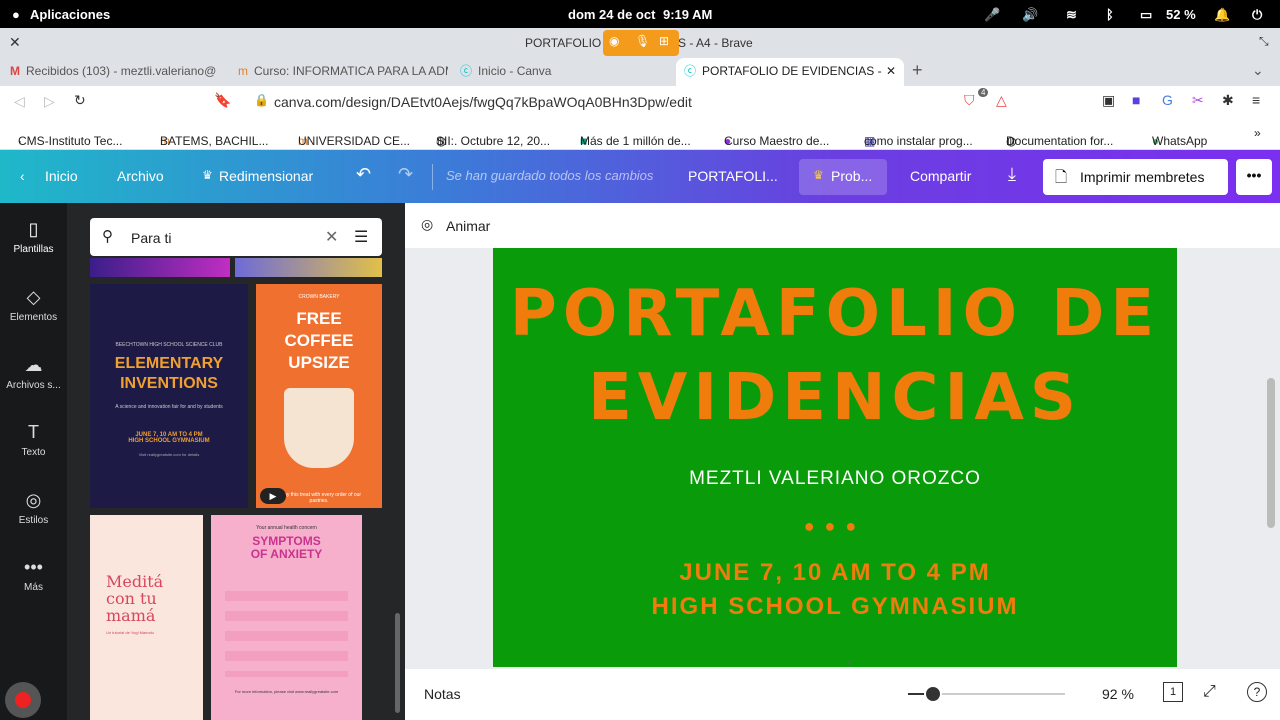 The height and width of the screenshot is (720, 1280). Describe the element at coordinates (442, 694) in the screenshot. I see `notes-button: Notas` at that location.